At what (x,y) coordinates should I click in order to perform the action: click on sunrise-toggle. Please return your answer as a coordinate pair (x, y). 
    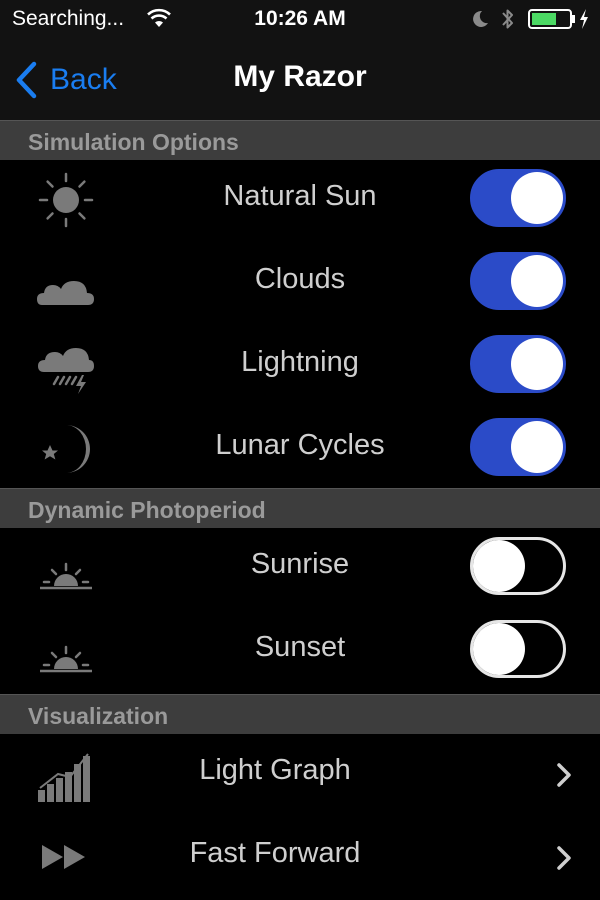
    Looking at the image, I should click on (518, 566).